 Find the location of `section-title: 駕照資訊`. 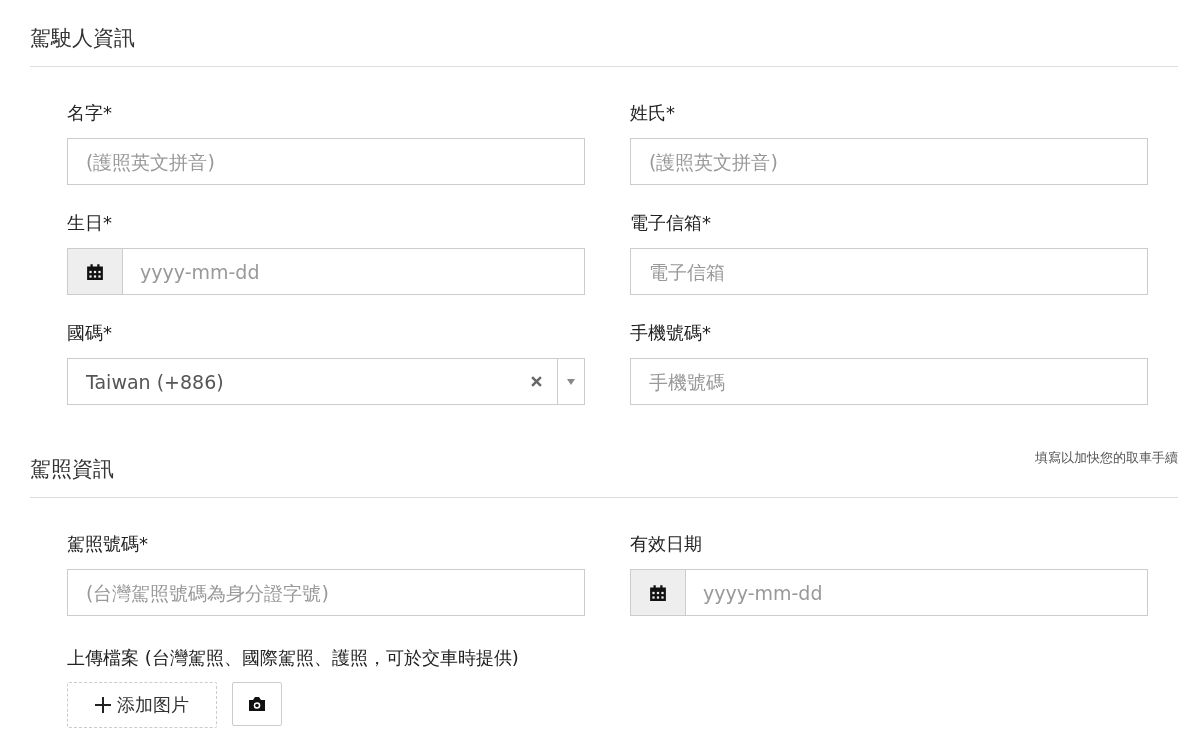

section-title: 駕照資訊 is located at coordinates (72, 469).